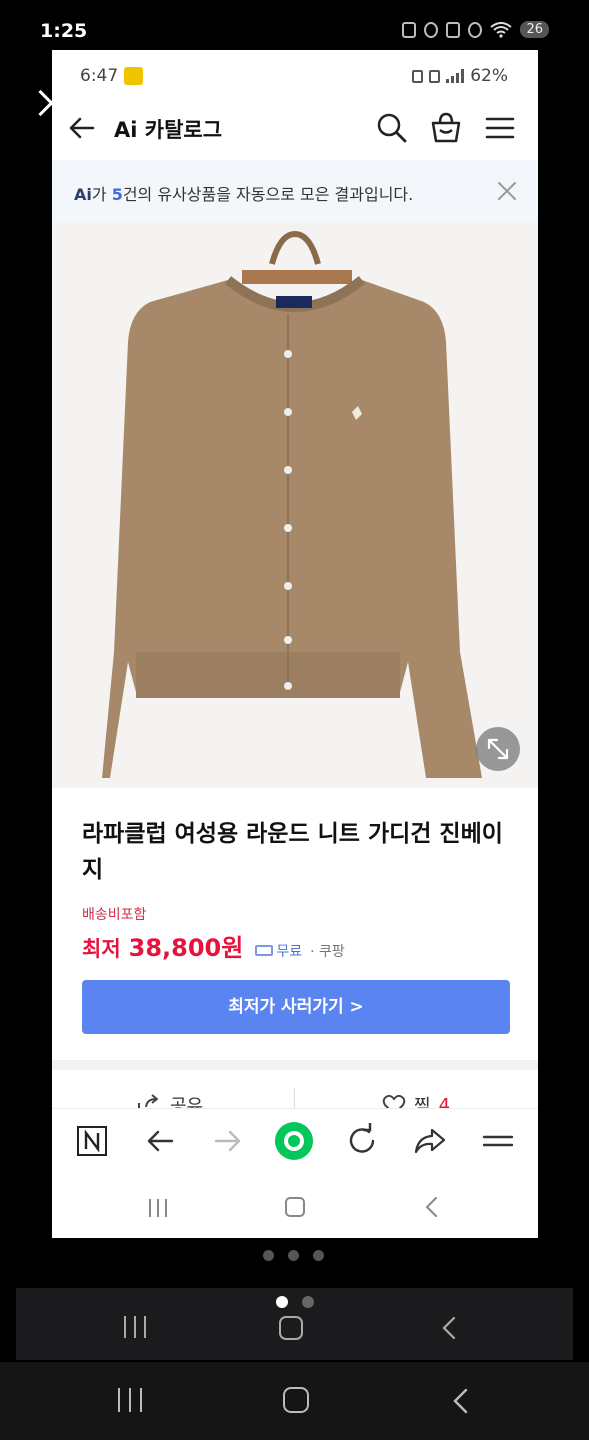 This screenshot has width=589, height=1440. What do you see at coordinates (295, 1065) in the screenshot?
I see `section-divider` at bounding box center [295, 1065].